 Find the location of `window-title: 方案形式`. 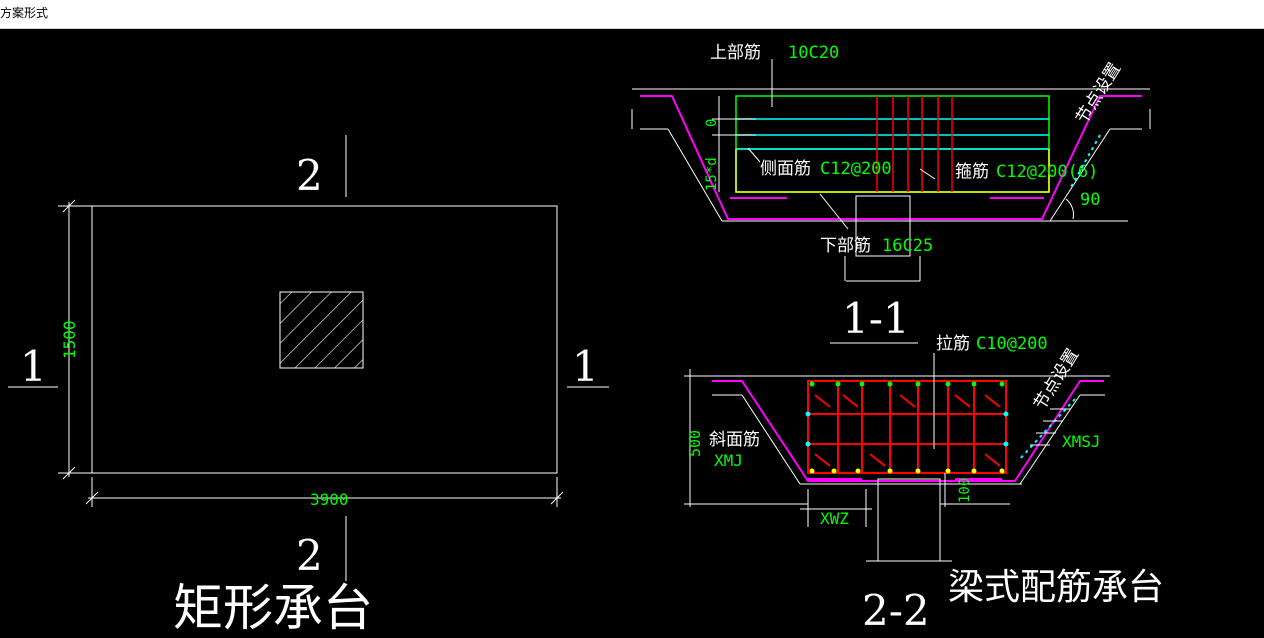

window-title: 方案形式 is located at coordinates (24, 13).